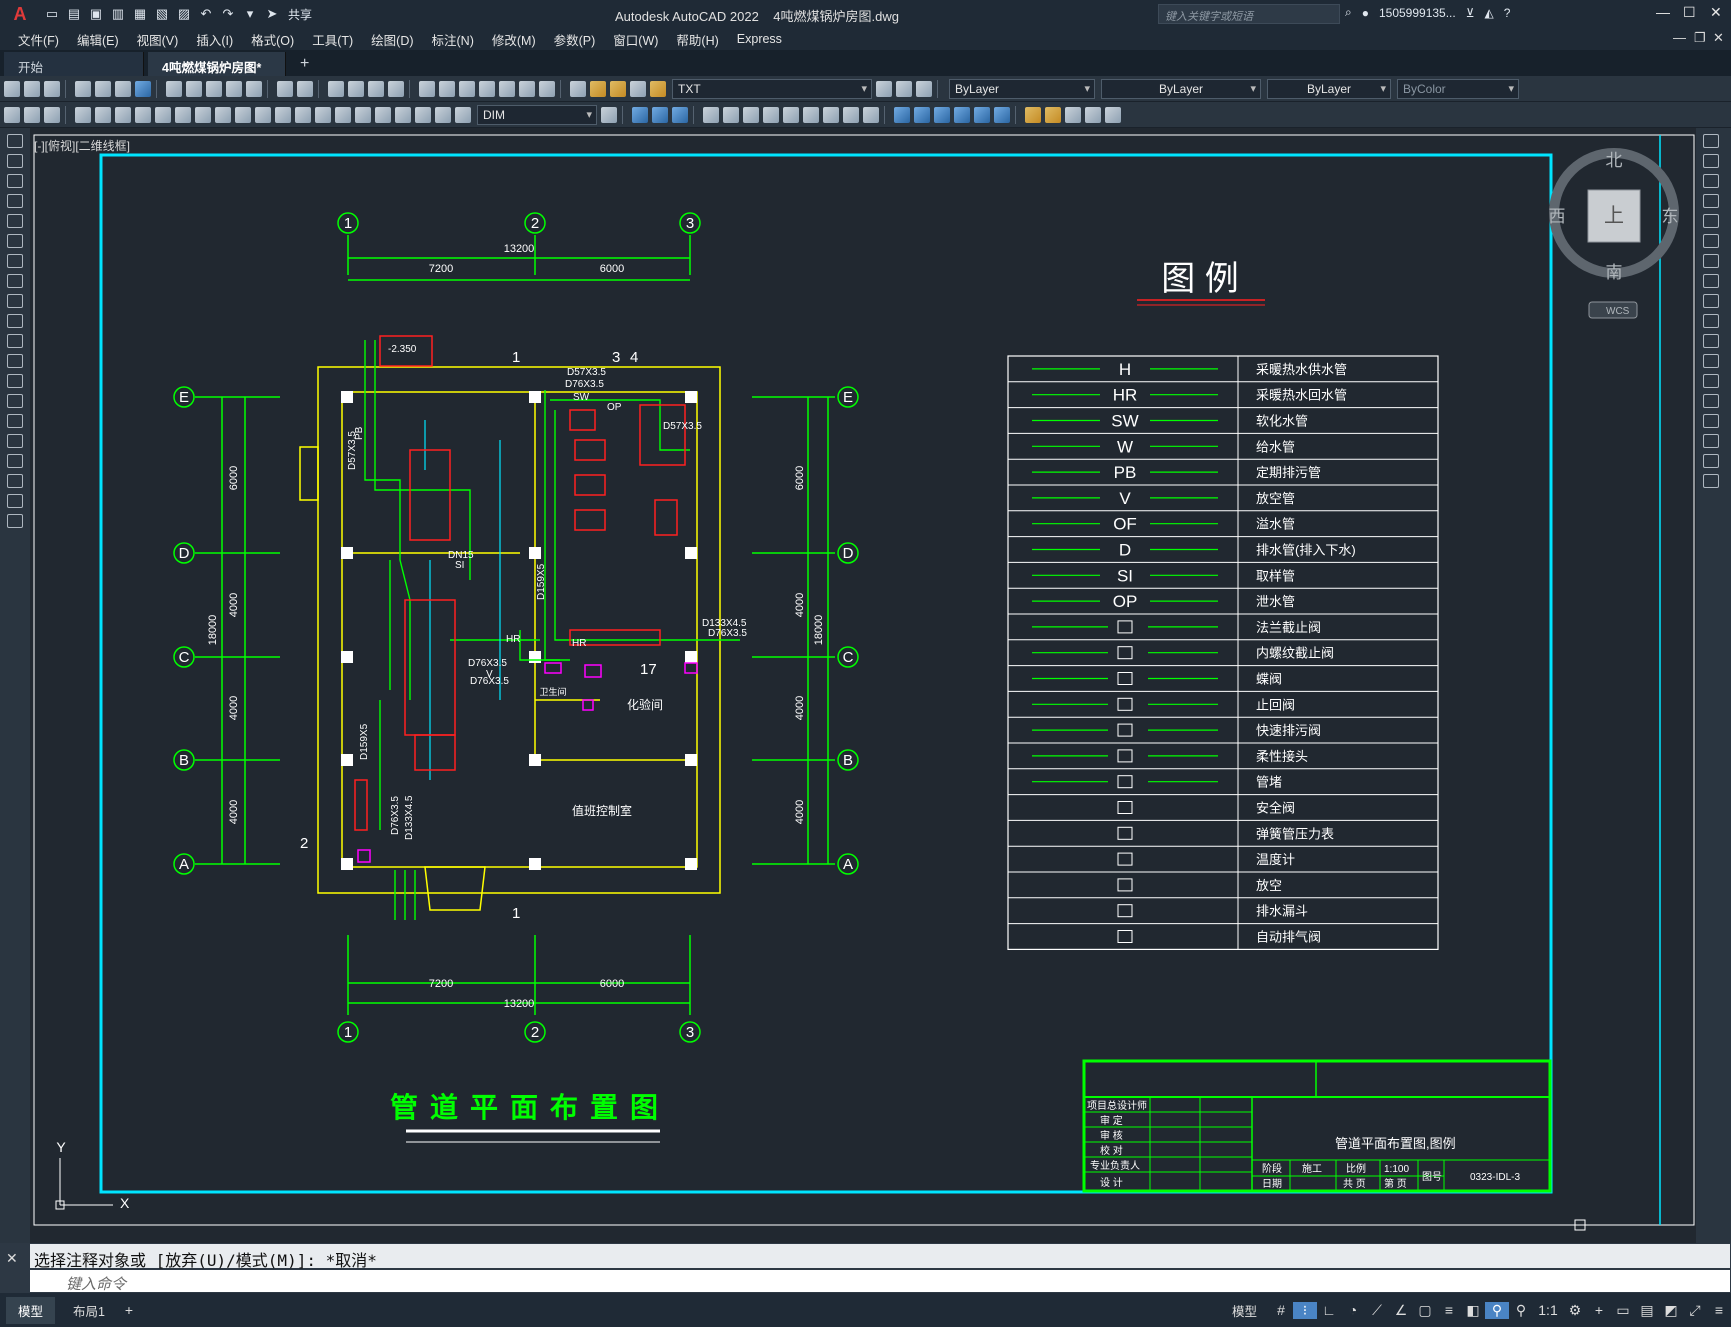 The width and height of the screenshot is (1731, 1327). Describe the element at coordinates (660, 114) in the screenshot. I see `ucs-world-icon` at that location.